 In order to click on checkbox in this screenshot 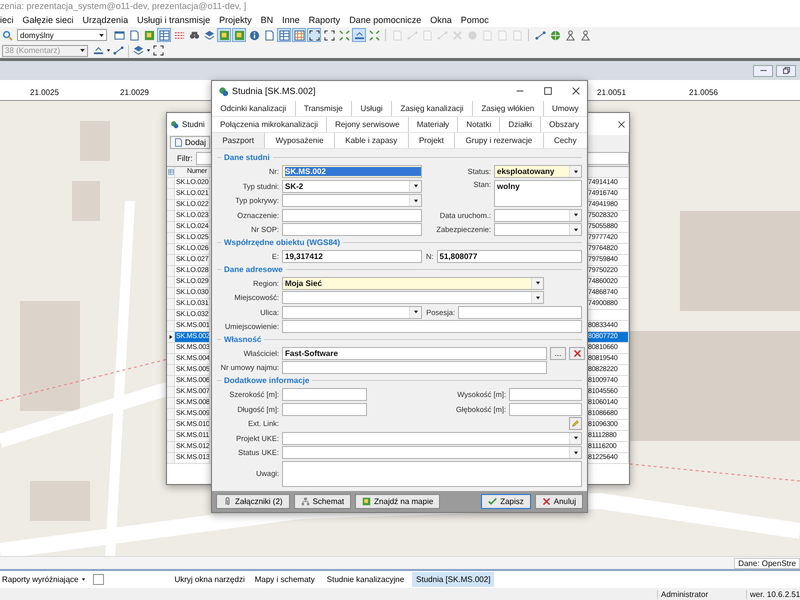, I will do `click(98, 579)`.